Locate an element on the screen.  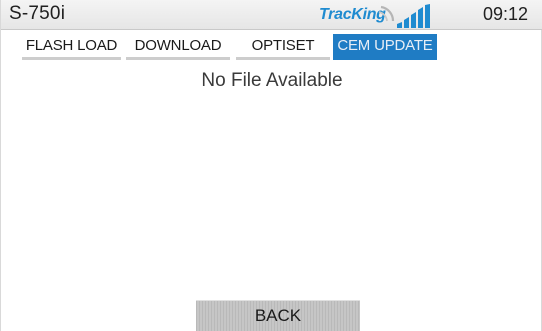
tab-cem-update: CEM UPDATE is located at coordinates (385, 47).